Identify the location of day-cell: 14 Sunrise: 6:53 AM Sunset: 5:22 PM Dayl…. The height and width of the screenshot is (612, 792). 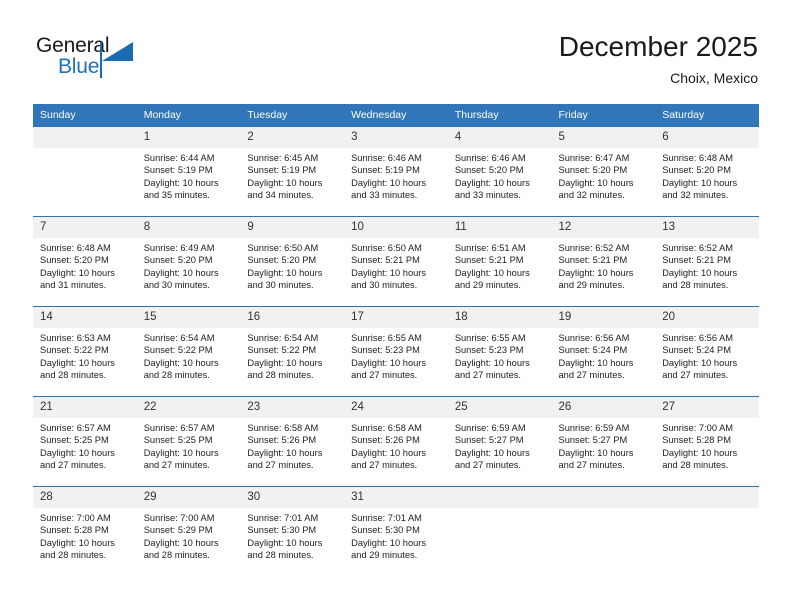
(85, 351).